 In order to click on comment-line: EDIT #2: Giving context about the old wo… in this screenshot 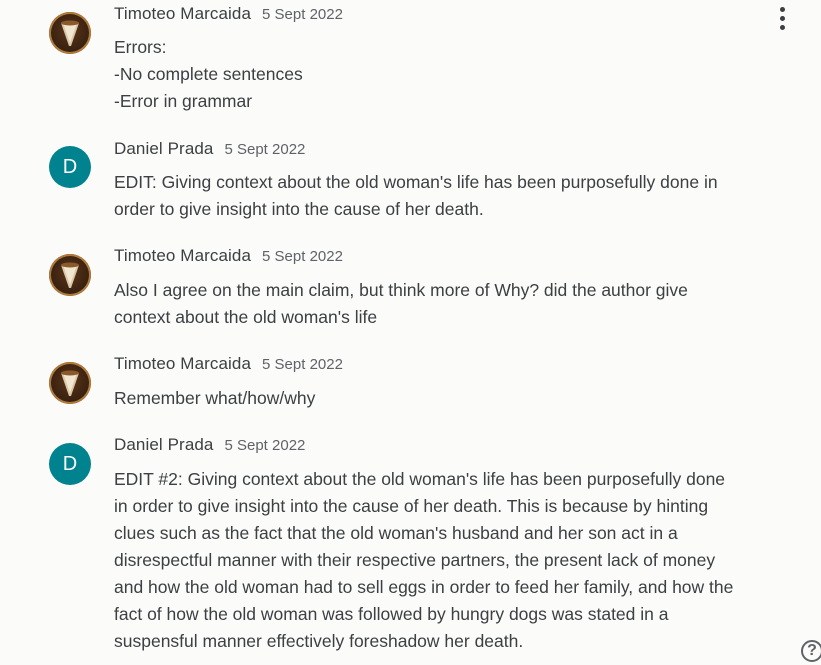, I will do `click(420, 479)`.